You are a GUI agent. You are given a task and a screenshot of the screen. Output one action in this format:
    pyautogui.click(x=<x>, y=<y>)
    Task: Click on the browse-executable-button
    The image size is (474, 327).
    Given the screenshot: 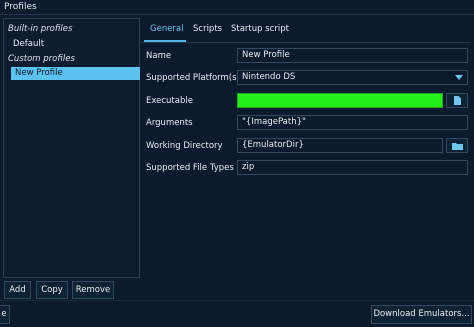 What is the action you would take?
    pyautogui.click(x=457, y=100)
    